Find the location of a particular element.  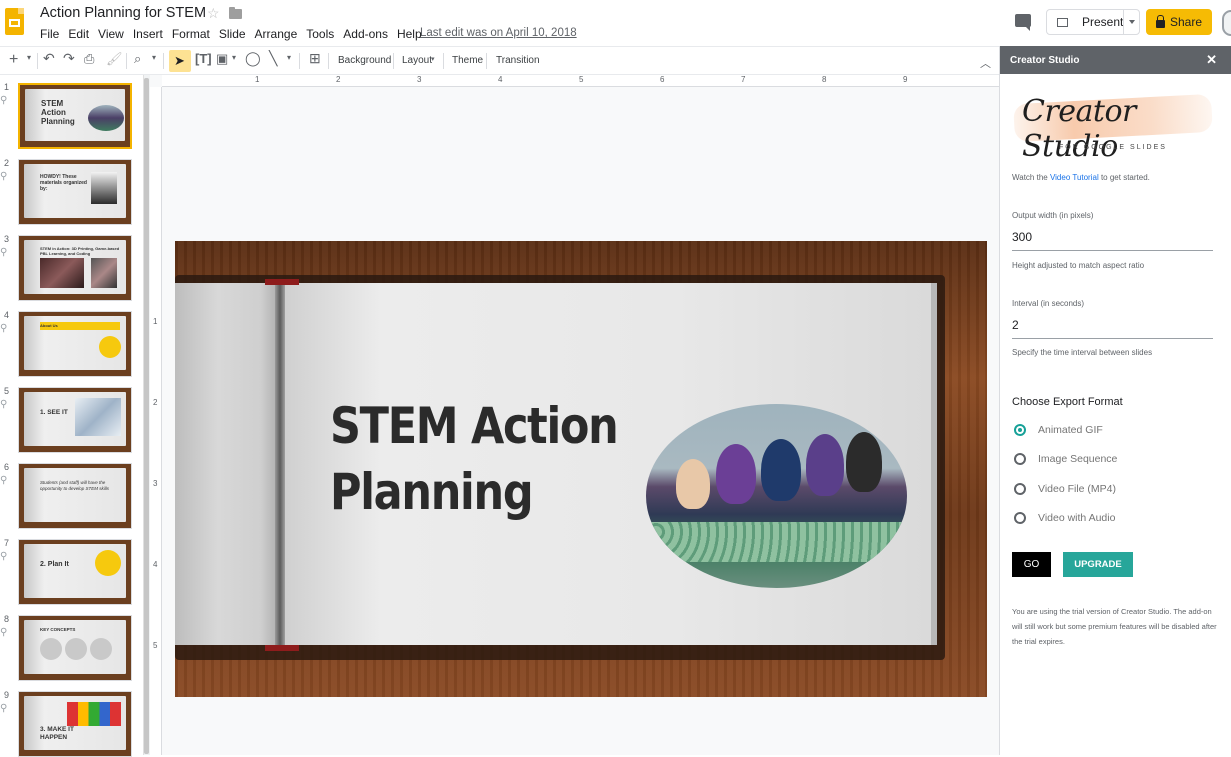

zoom-dropdown-icon: ▾ is located at coordinates (154, 57).